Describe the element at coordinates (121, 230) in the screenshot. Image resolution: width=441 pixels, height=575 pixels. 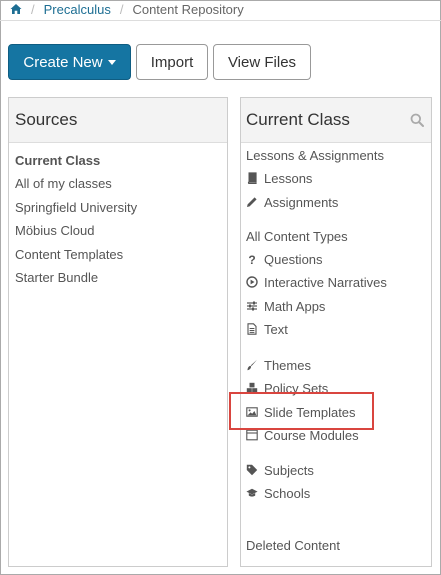
I see `source-item-mobius-cloud: Möbius Cloud` at that location.